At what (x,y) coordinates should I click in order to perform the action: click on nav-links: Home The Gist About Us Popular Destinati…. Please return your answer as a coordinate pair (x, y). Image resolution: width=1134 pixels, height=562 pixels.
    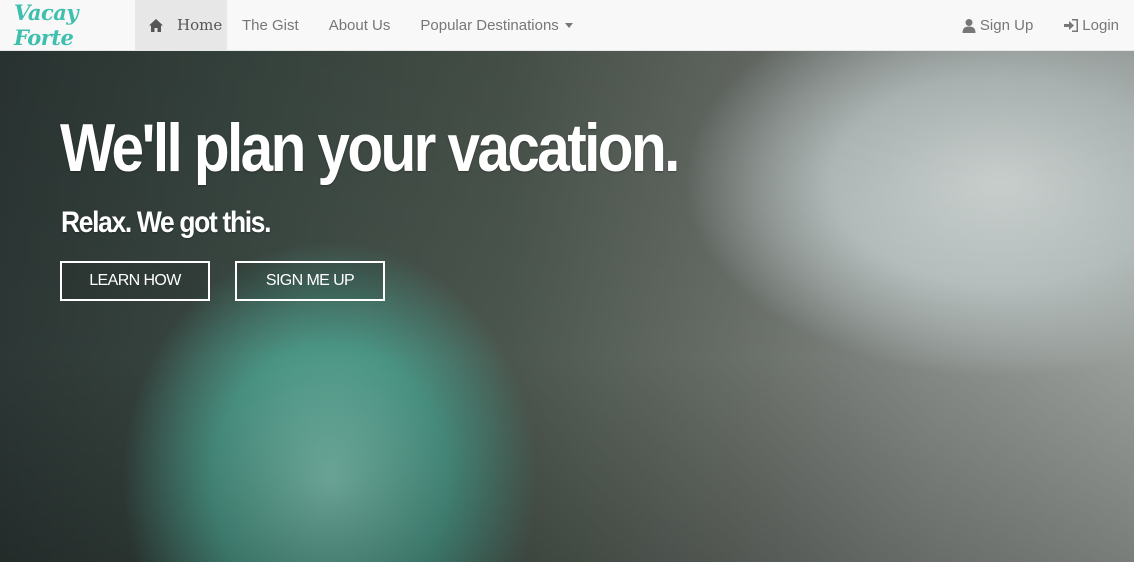
    Looking at the image, I should click on (361, 25).